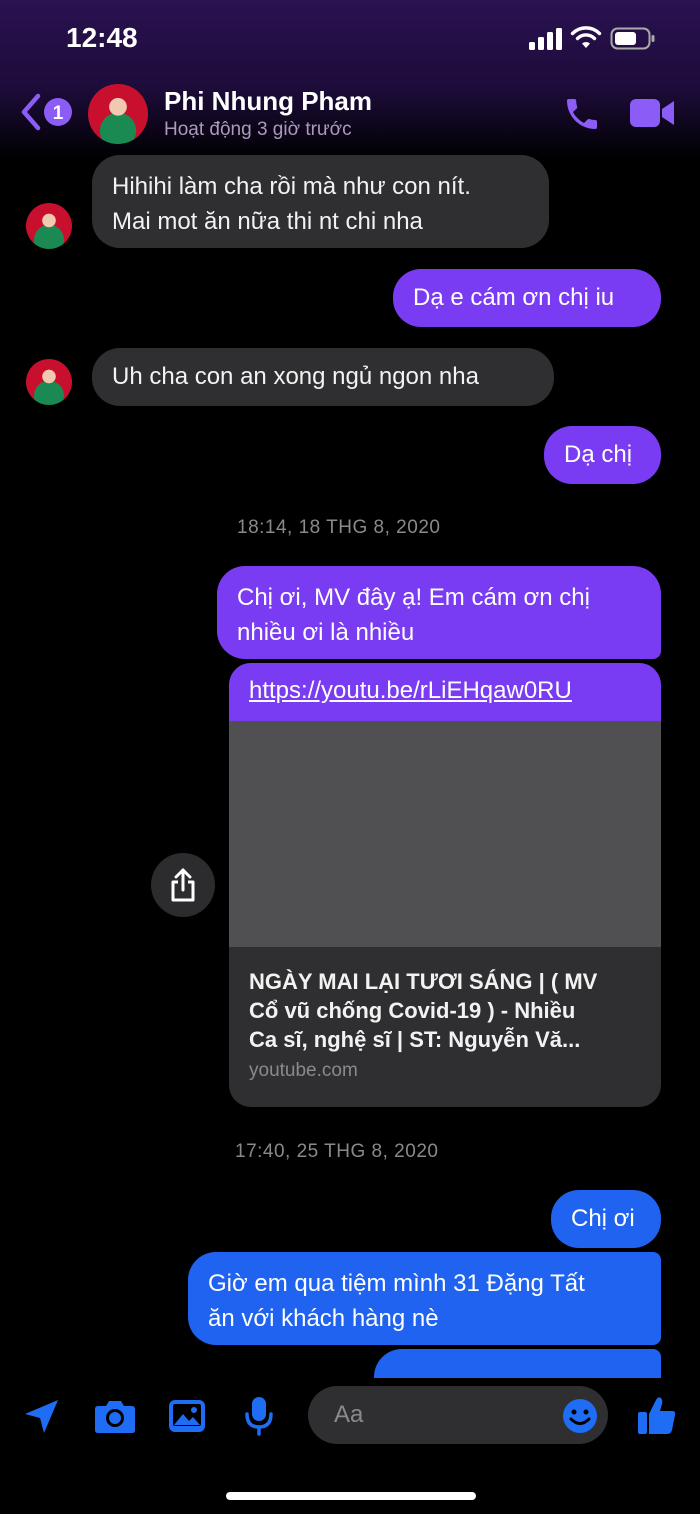 The width and height of the screenshot is (700, 1514). I want to click on message-line: ăn với khách hàng nè, so click(323, 1318).